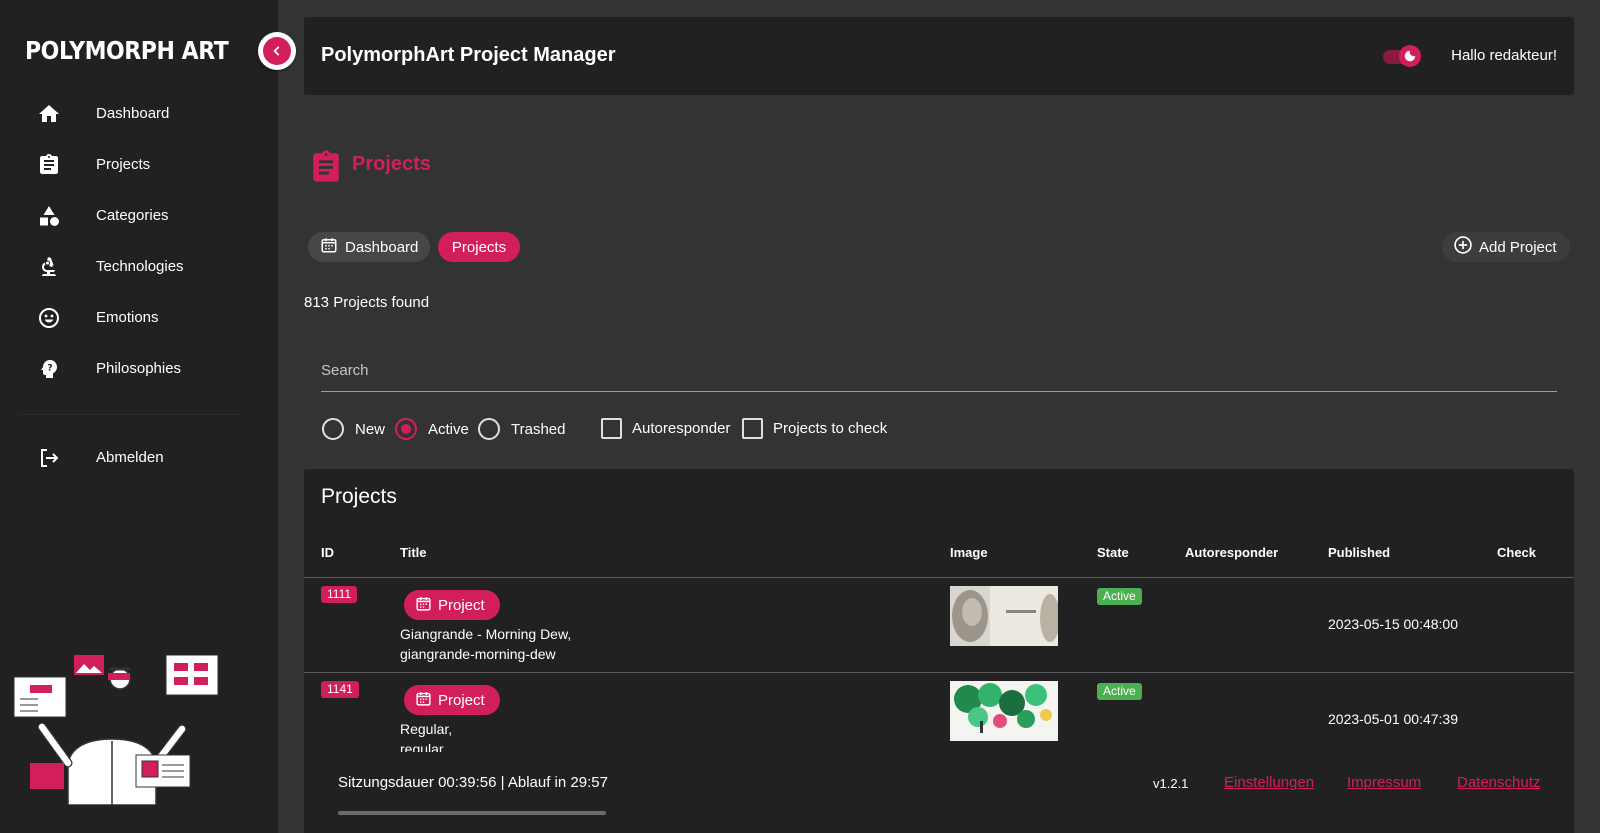 This screenshot has width=1600, height=833. Describe the element at coordinates (413, 552) in the screenshot. I see `column-header-title: Title` at that location.